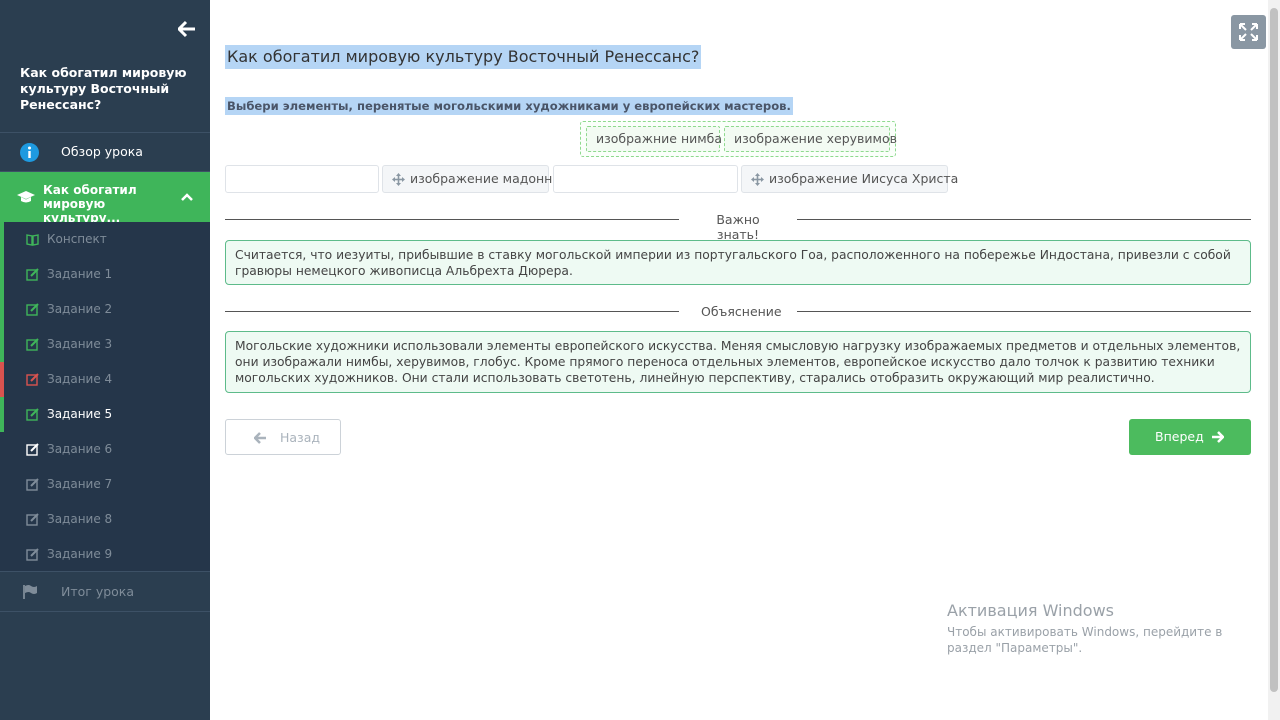 This screenshot has width=1280, height=720. What do you see at coordinates (102, 151) in the screenshot?
I see `sidebar-item-label: Обзор урока` at bounding box center [102, 151].